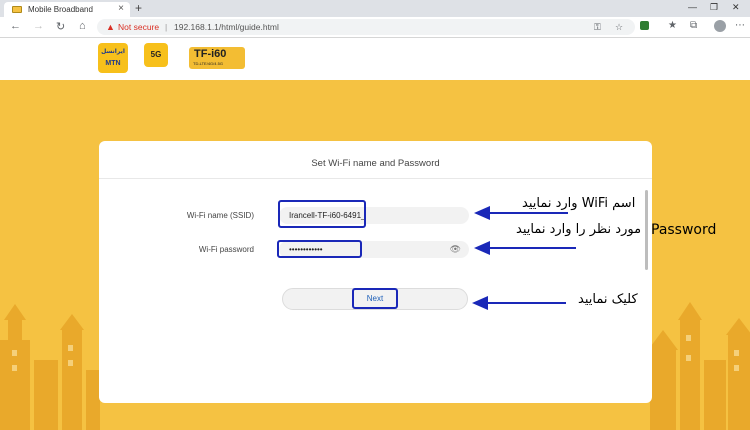  I want to click on profile-avatar, so click(720, 26).